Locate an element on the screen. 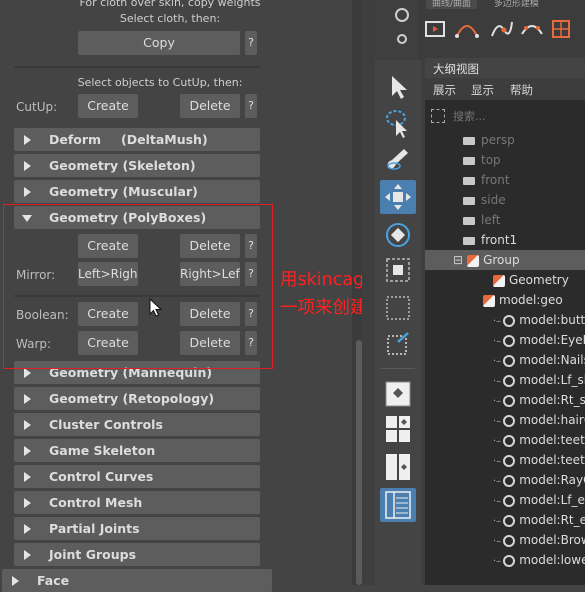 This screenshot has width=585, height=592. search-input is located at coordinates (518, 116).